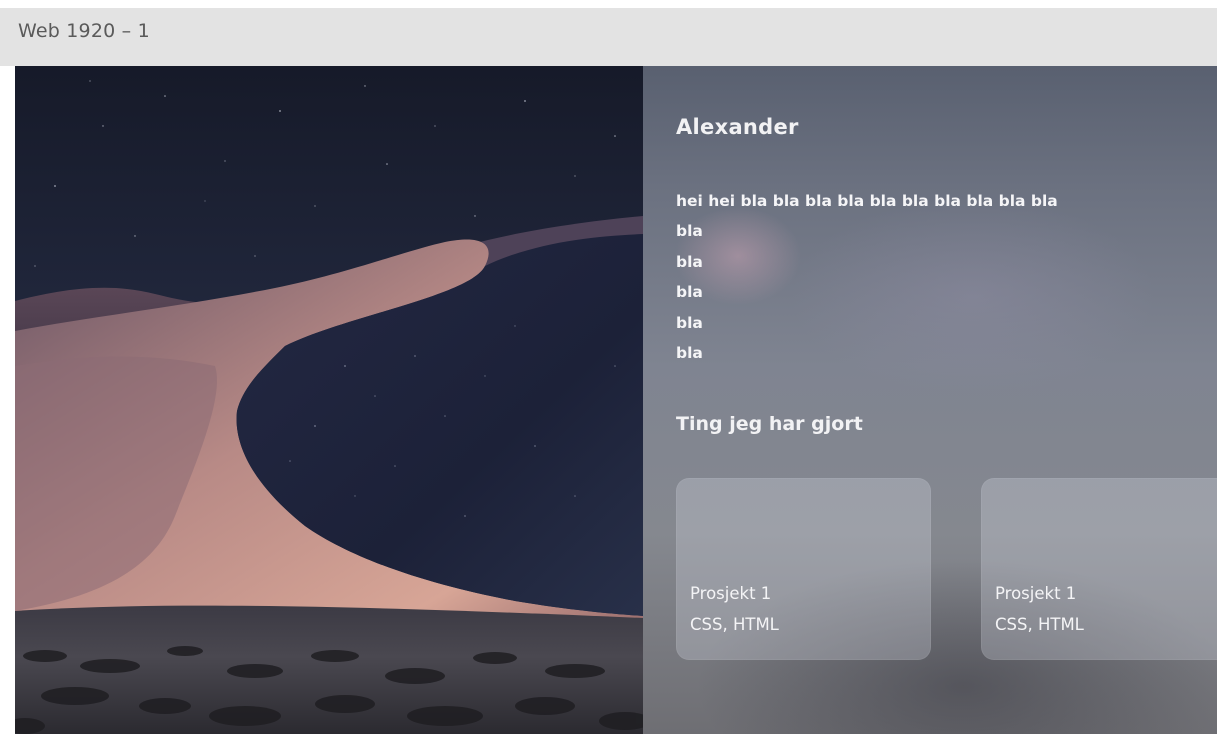 The image size is (1217, 734). What do you see at coordinates (737, 127) in the screenshot?
I see `profile-name-heading: Alexander` at bounding box center [737, 127].